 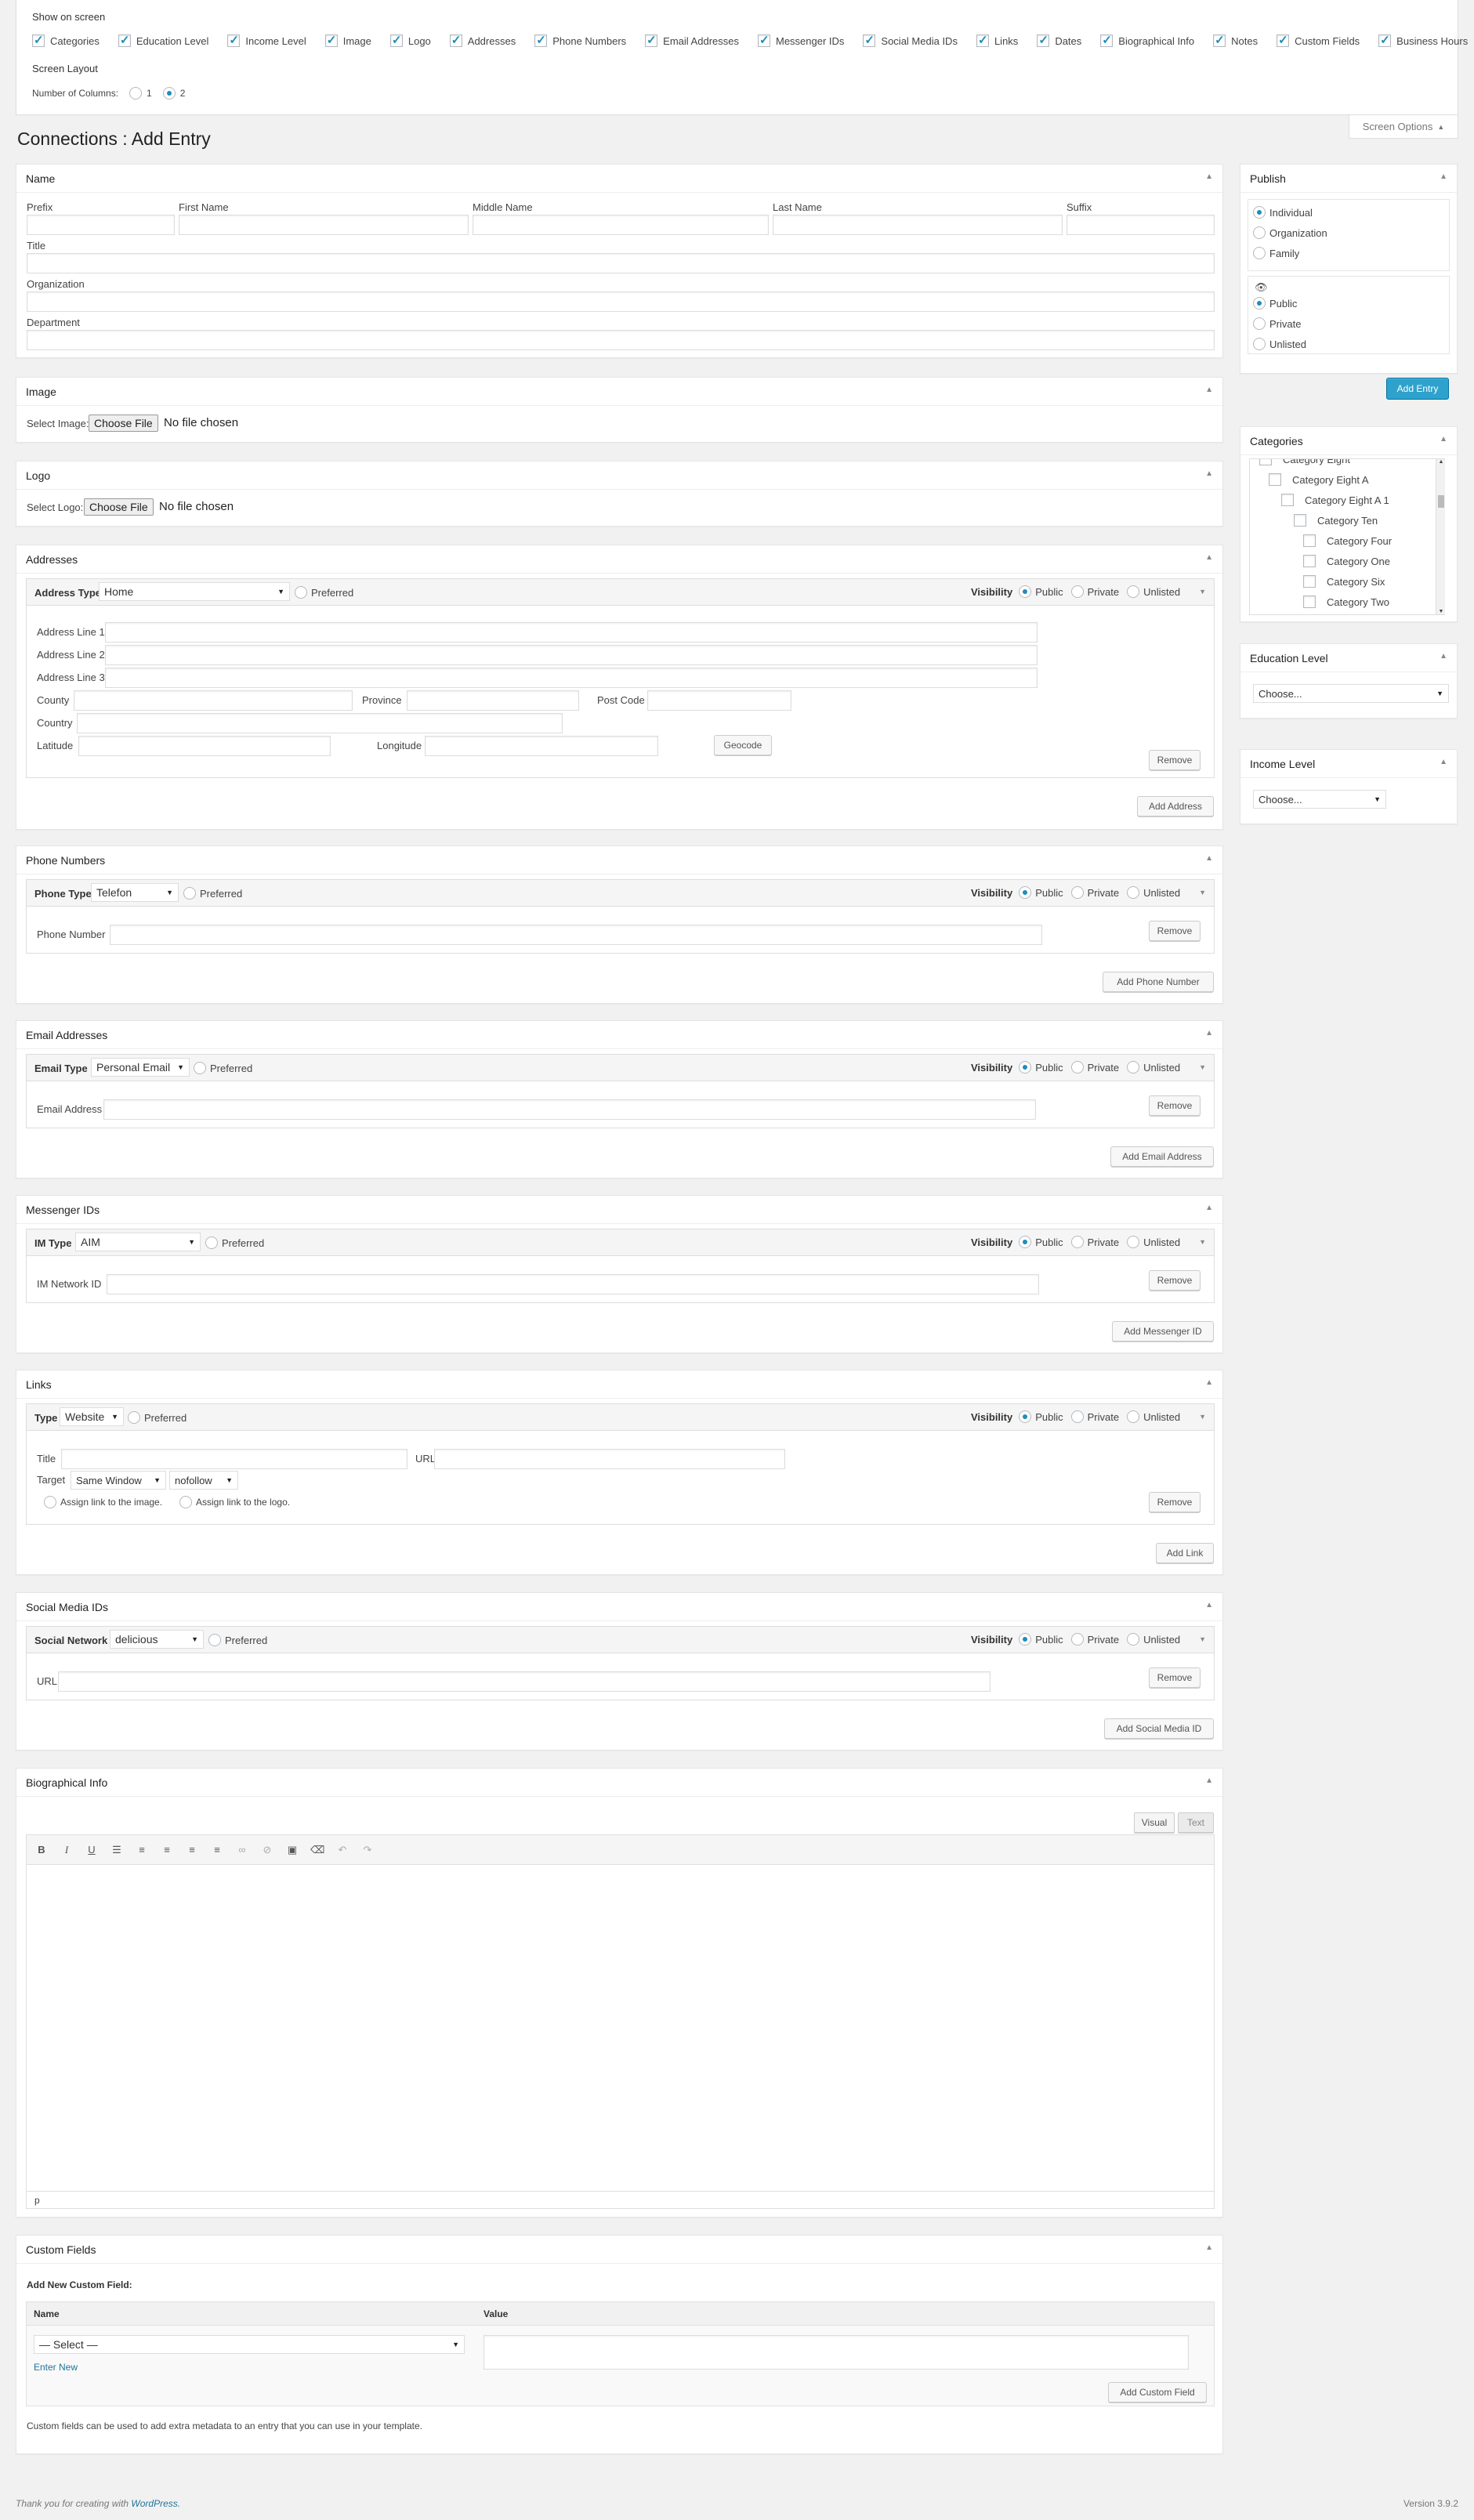 I want to click on social-network-select: delicious ▼, so click(x=157, y=1639).